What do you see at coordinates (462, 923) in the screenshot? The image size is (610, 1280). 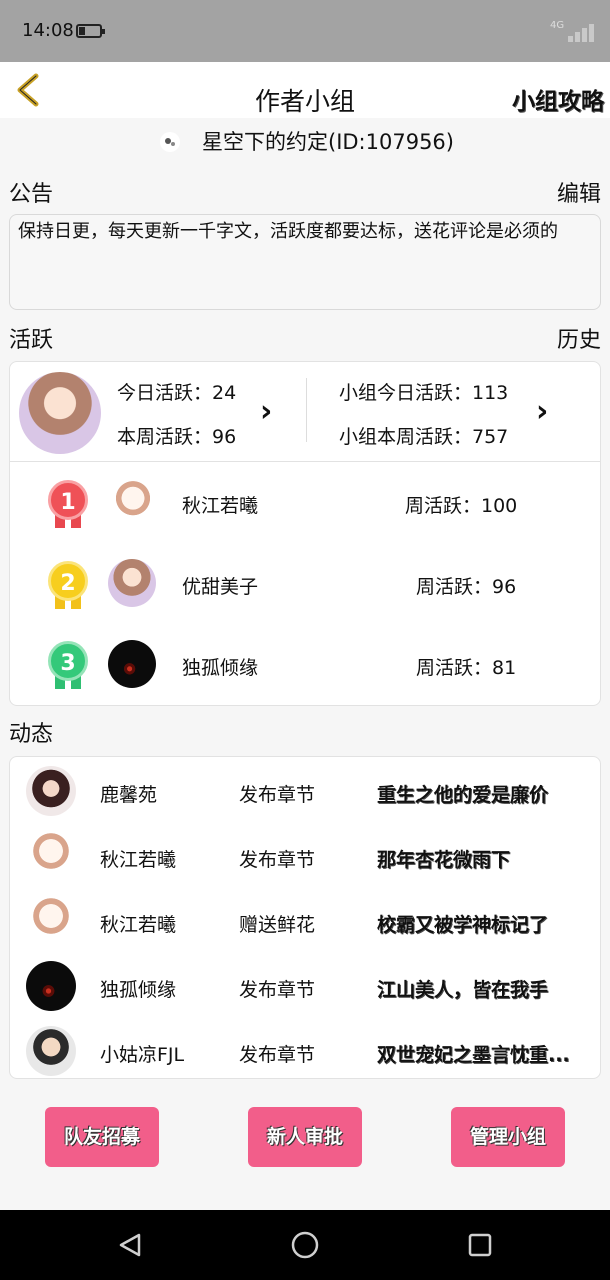 I see `feed-book-title: 校霸又被学神标记了` at bounding box center [462, 923].